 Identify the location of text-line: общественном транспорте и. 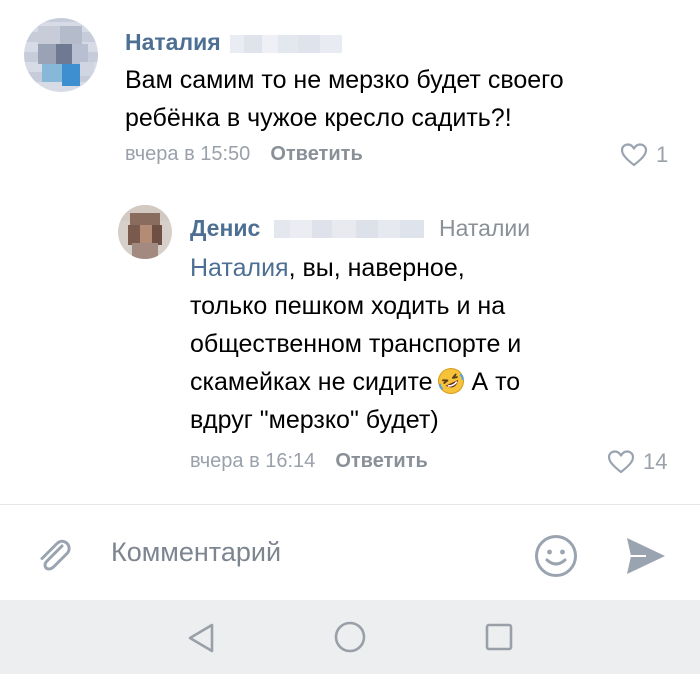
(356, 344).